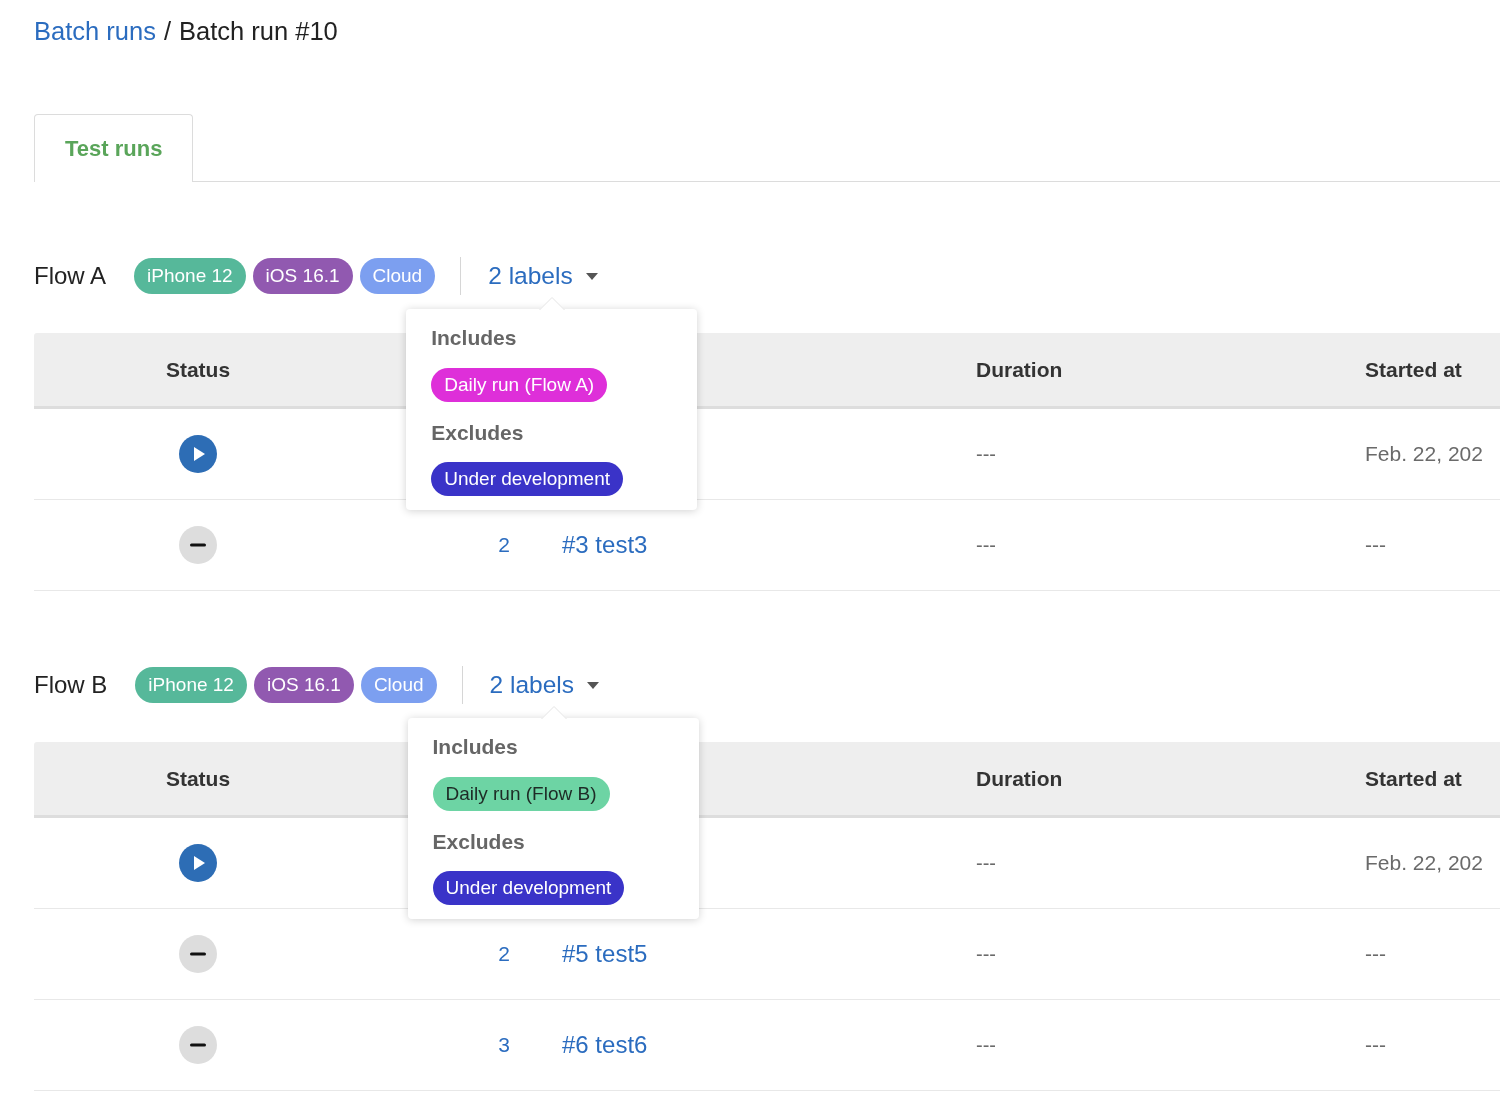 The height and width of the screenshot is (1107, 1500). Describe the element at coordinates (95, 31) in the screenshot. I see `breadcrumb-link: Batch runs` at that location.